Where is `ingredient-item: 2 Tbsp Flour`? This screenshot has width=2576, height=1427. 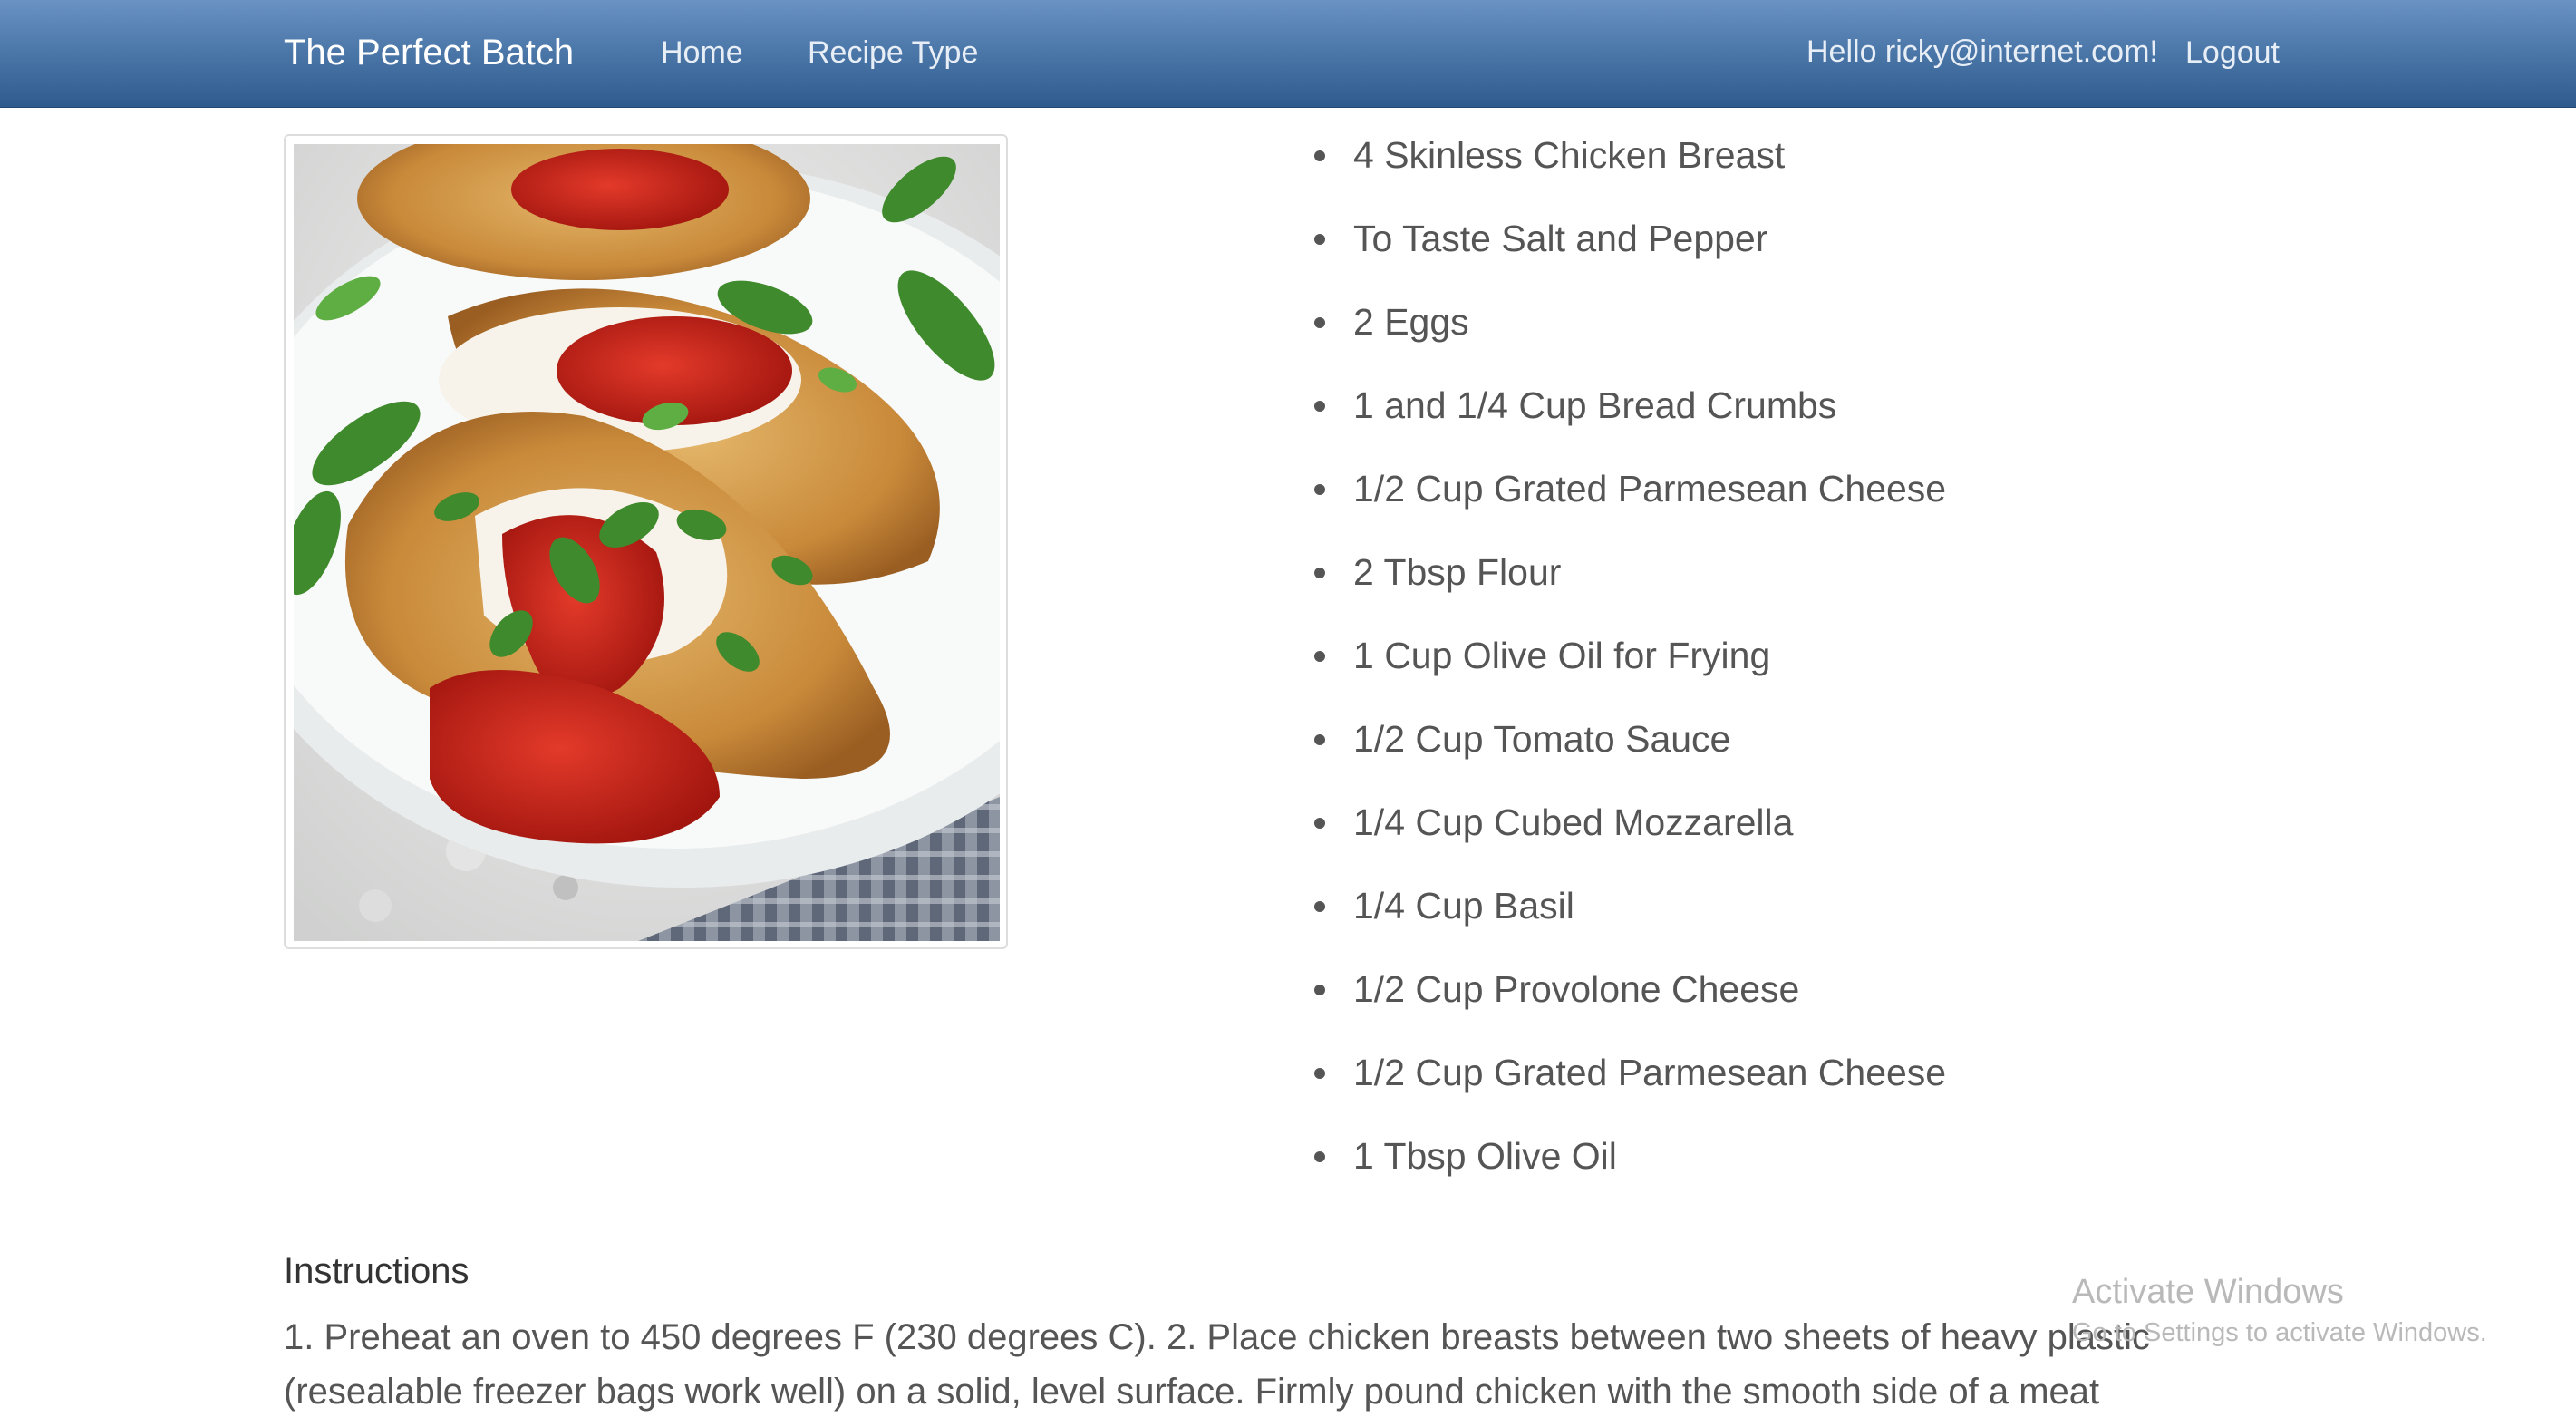 ingredient-item: 2 Tbsp Flour is located at coordinates (1630, 584).